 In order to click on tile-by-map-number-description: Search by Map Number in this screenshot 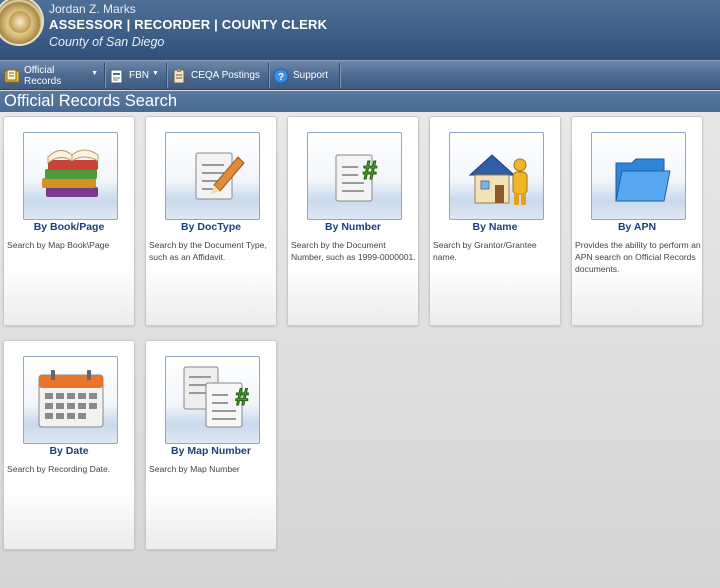, I will do `click(194, 469)`.